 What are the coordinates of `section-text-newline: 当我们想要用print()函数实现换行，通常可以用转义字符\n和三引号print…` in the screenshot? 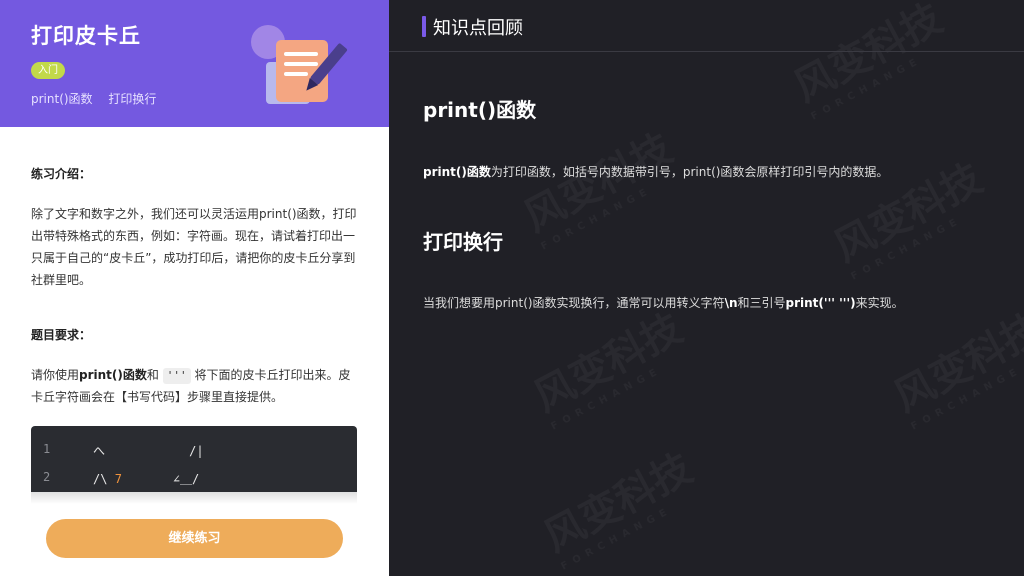 It's located at (713, 303).